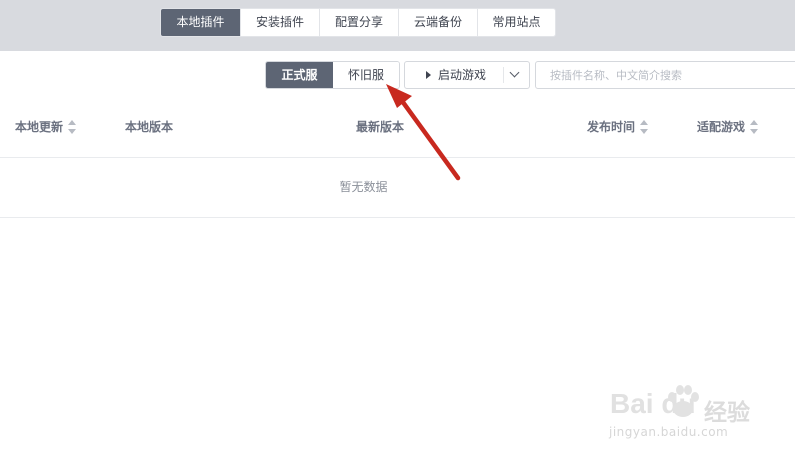 This screenshot has height=464, width=795. What do you see at coordinates (438, 22) in the screenshot?
I see `tab-cloud-backup: 云端备份` at bounding box center [438, 22].